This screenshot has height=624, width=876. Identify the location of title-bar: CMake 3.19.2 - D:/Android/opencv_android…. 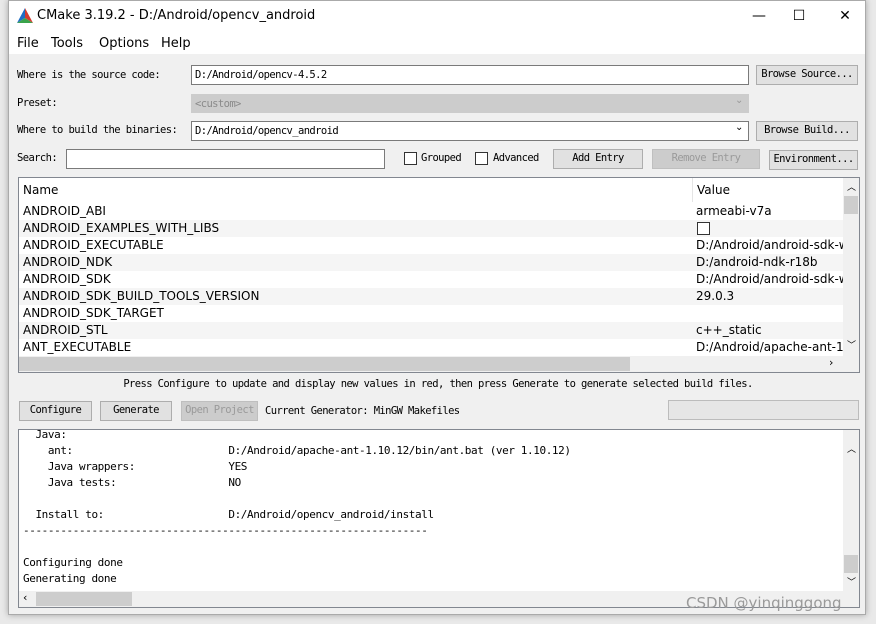
(437, 16).